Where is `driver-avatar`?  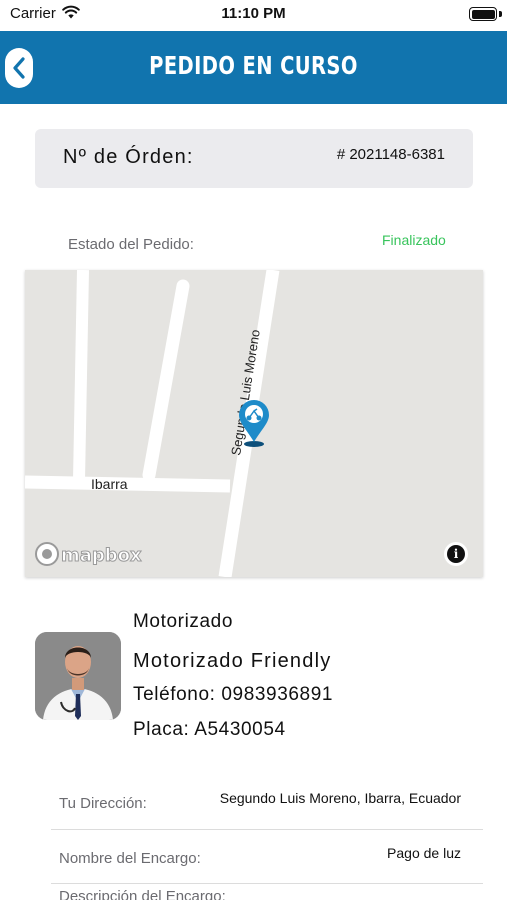 driver-avatar is located at coordinates (78, 676).